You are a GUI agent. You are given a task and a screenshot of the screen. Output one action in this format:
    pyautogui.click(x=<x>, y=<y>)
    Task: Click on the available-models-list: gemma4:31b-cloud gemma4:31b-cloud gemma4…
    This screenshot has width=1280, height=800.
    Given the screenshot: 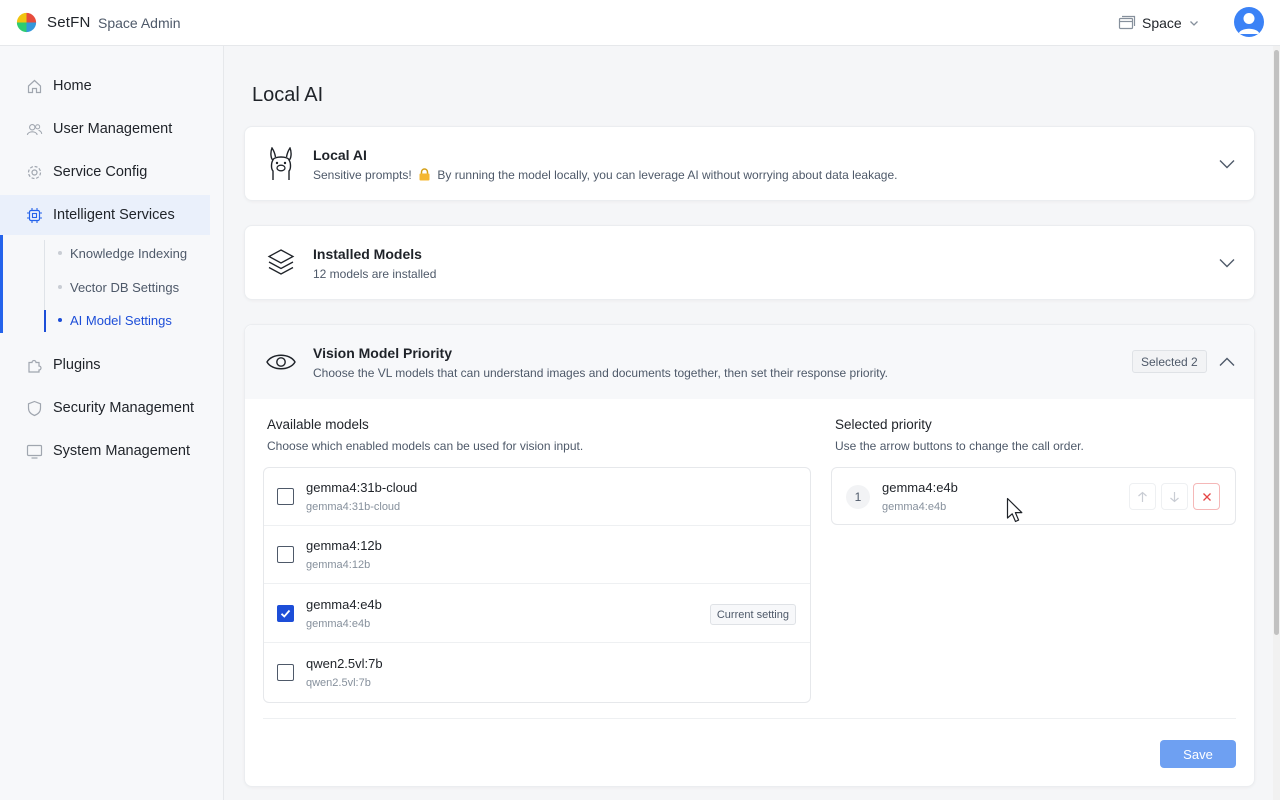 What is the action you would take?
    pyautogui.click(x=537, y=585)
    